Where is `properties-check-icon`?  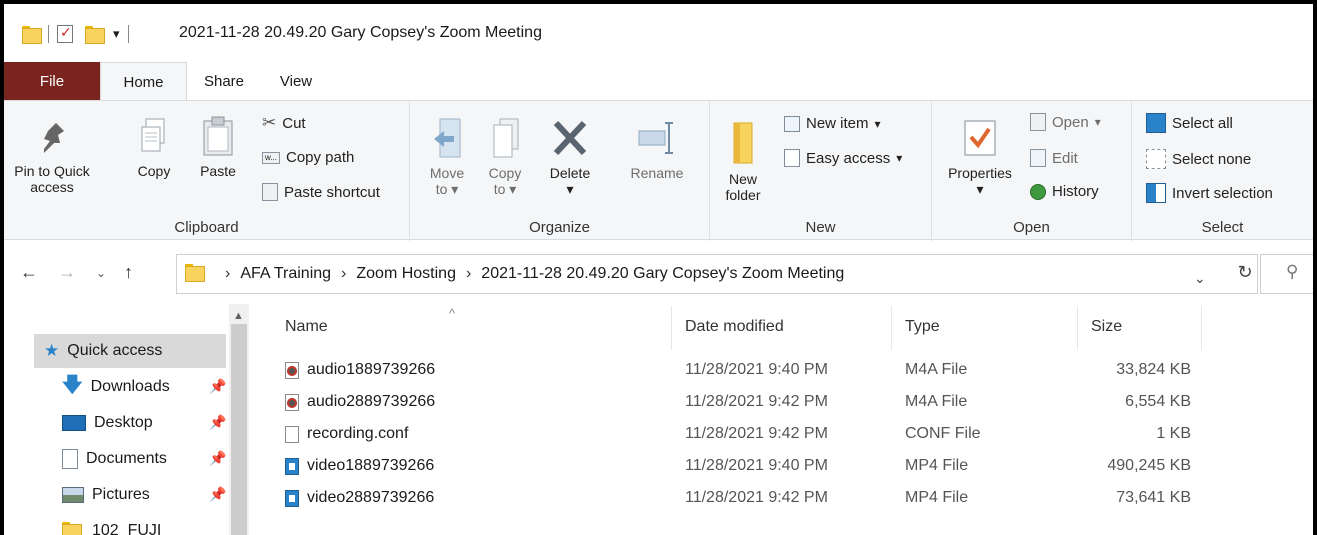
properties-check-icon is located at coordinates (65, 33).